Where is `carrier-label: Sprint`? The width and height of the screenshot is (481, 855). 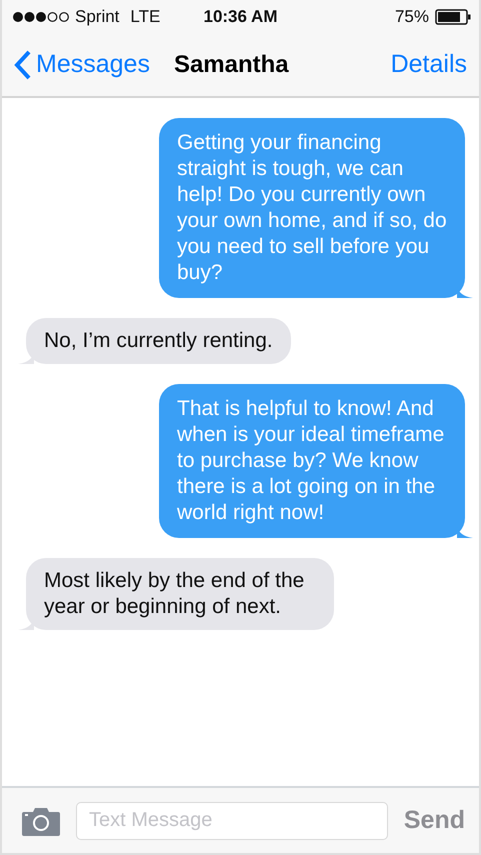 carrier-label: Sprint is located at coordinates (97, 16).